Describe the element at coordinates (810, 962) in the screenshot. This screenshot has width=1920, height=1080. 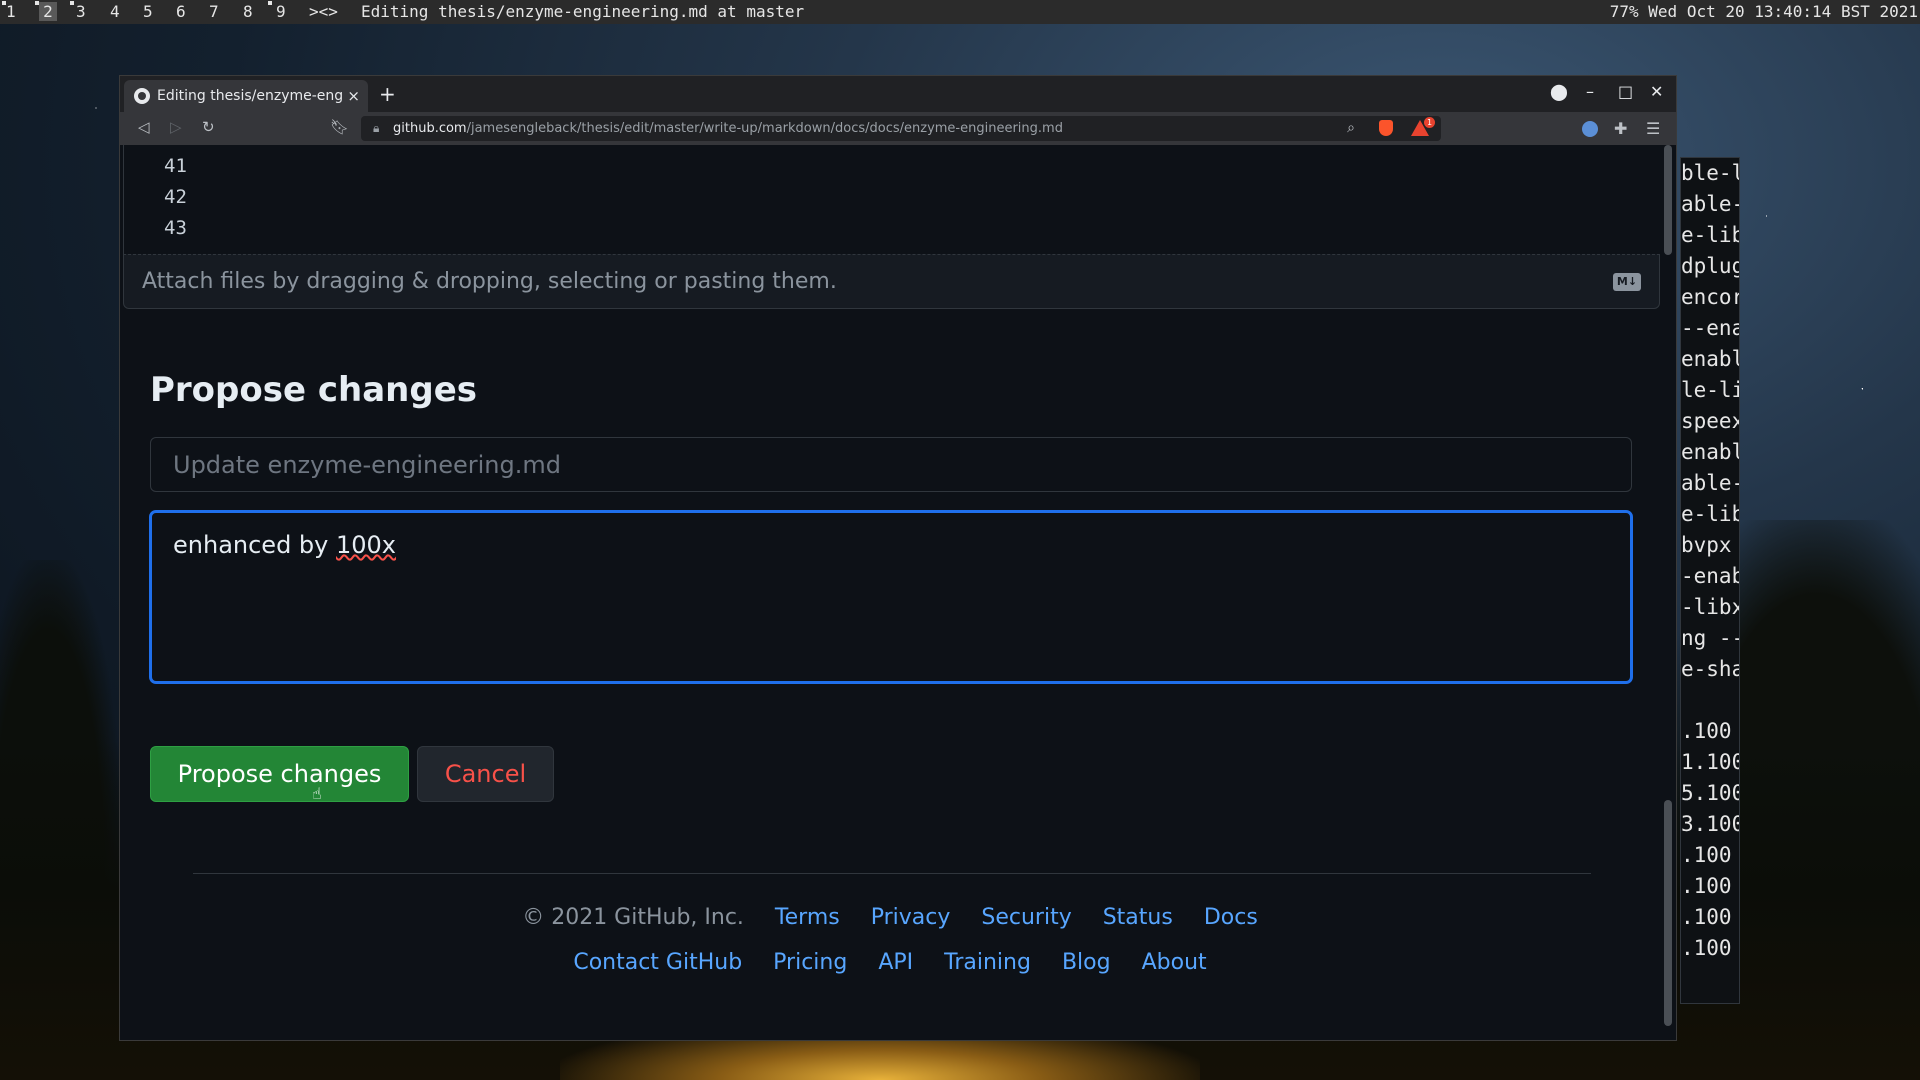
I see `footer-link-pricing: Pricing` at that location.